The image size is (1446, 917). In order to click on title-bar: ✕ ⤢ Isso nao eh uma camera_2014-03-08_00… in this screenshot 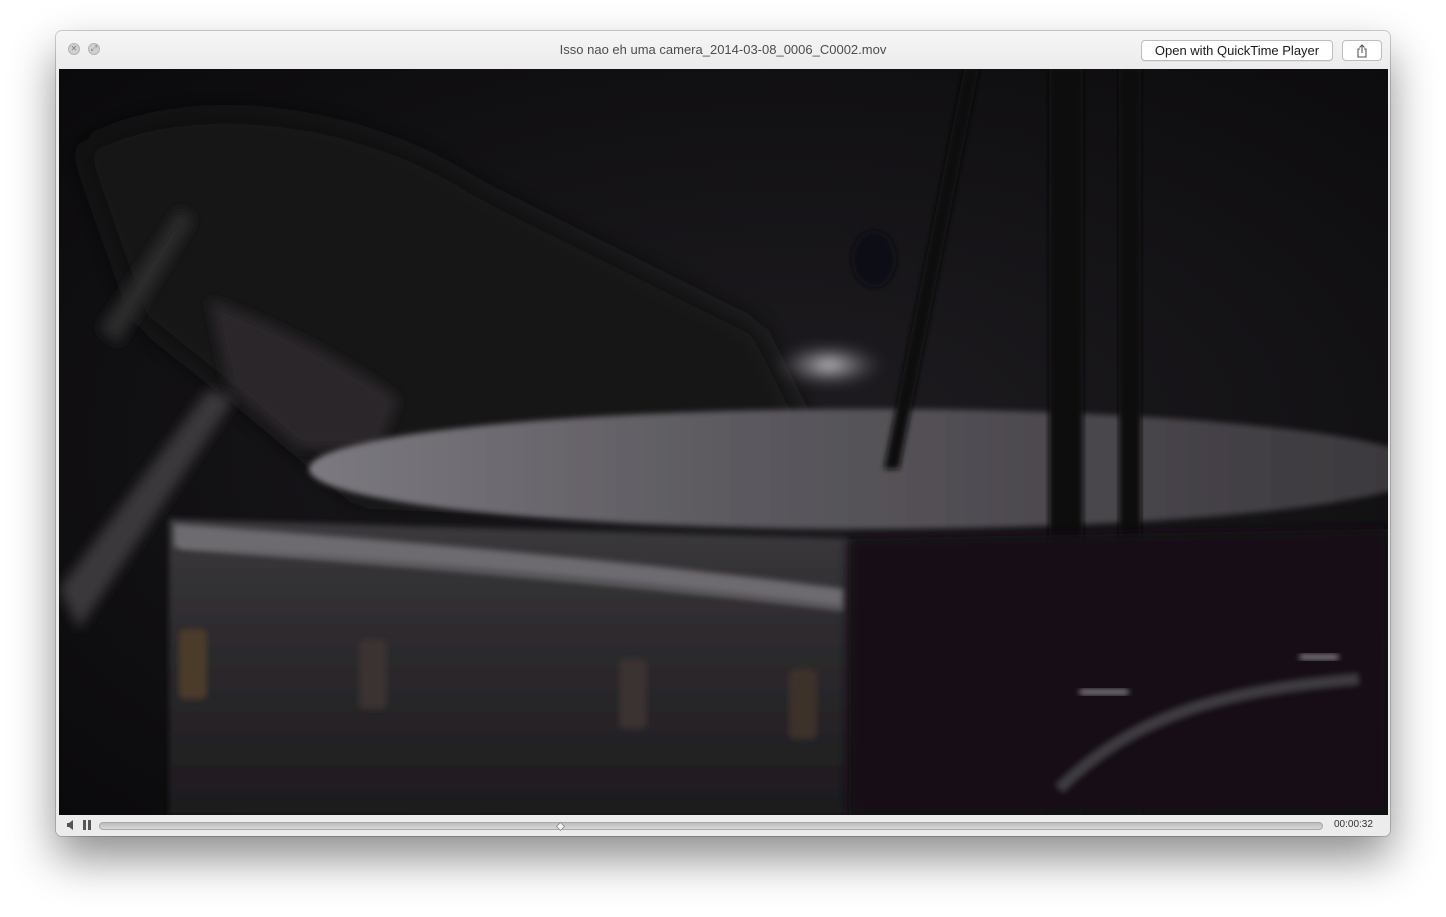, I will do `click(723, 50)`.